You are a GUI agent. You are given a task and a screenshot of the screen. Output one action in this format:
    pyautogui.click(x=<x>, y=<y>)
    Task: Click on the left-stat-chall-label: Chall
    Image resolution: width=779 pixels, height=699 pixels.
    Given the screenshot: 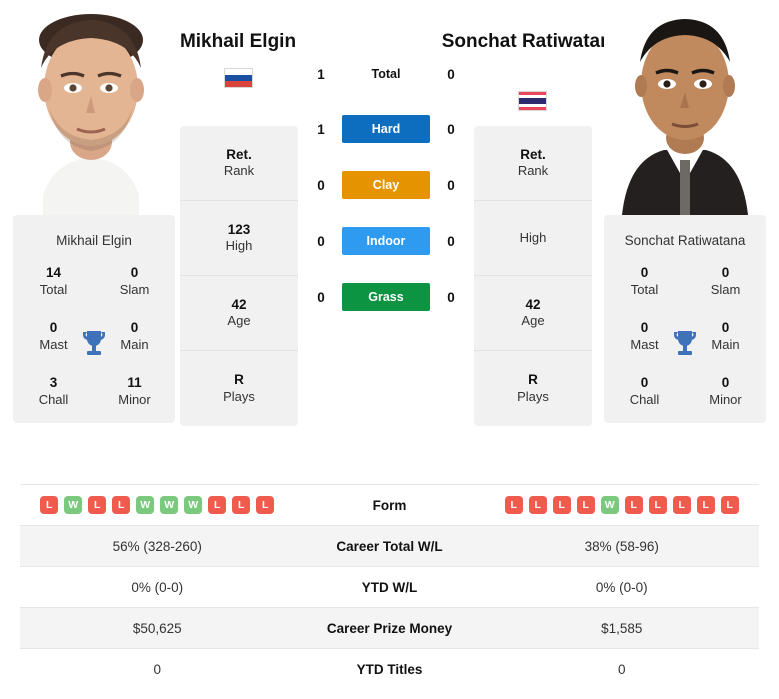 What is the action you would take?
    pyautogui.click(x=53, y=400)
    